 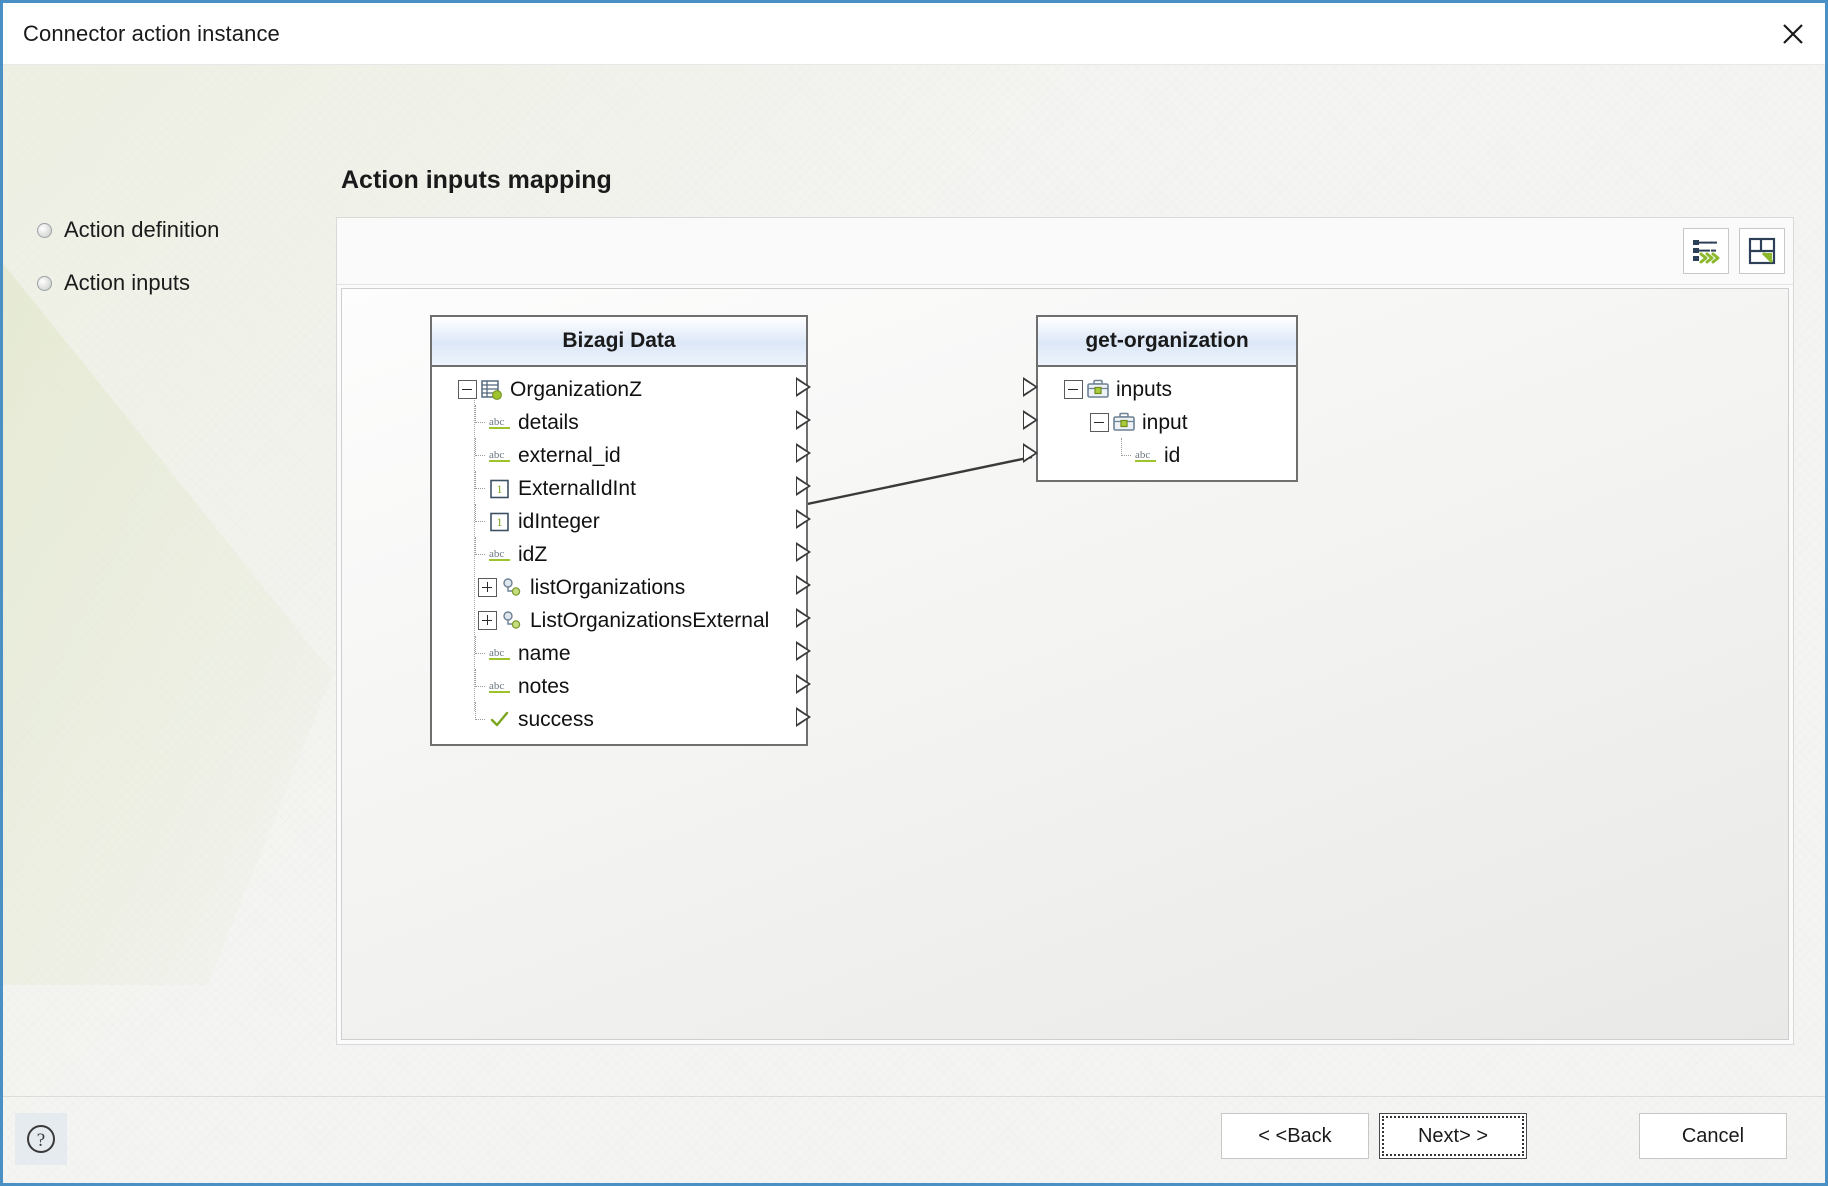 What do you see at coordinates (544, 686) in the screenshot?
I see `tree-row-label: notes` at bounding box center [544, 686].